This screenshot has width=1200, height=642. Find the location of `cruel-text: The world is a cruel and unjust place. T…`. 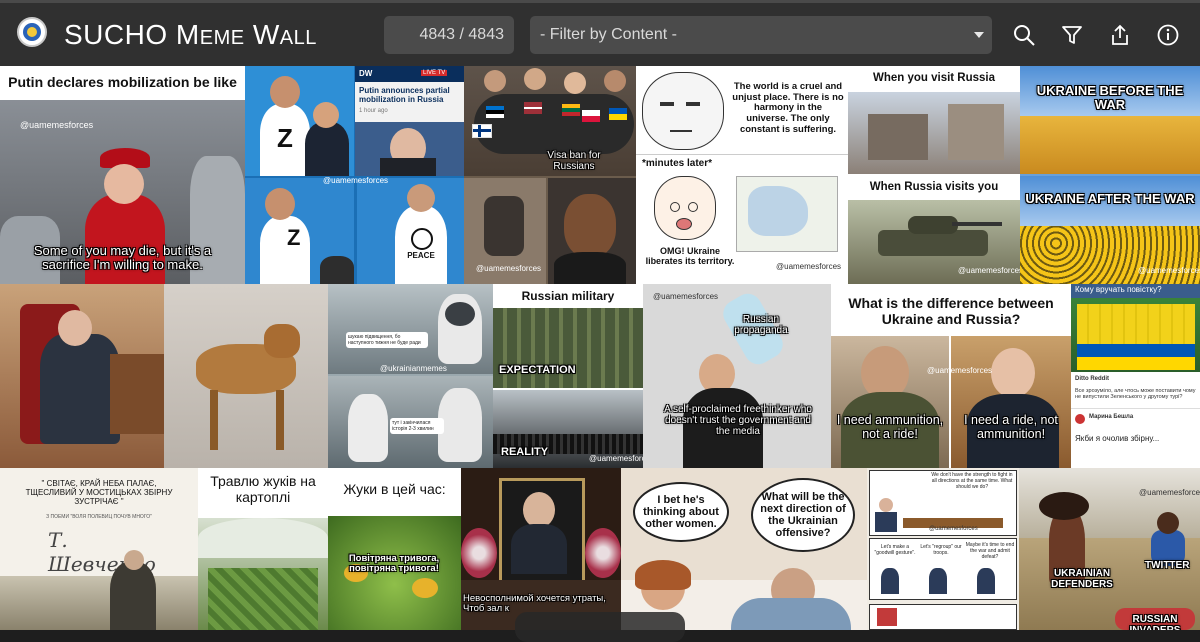

cruel-text: The world is a cruel and unjust place. T… is located at coordinates (788, 108).